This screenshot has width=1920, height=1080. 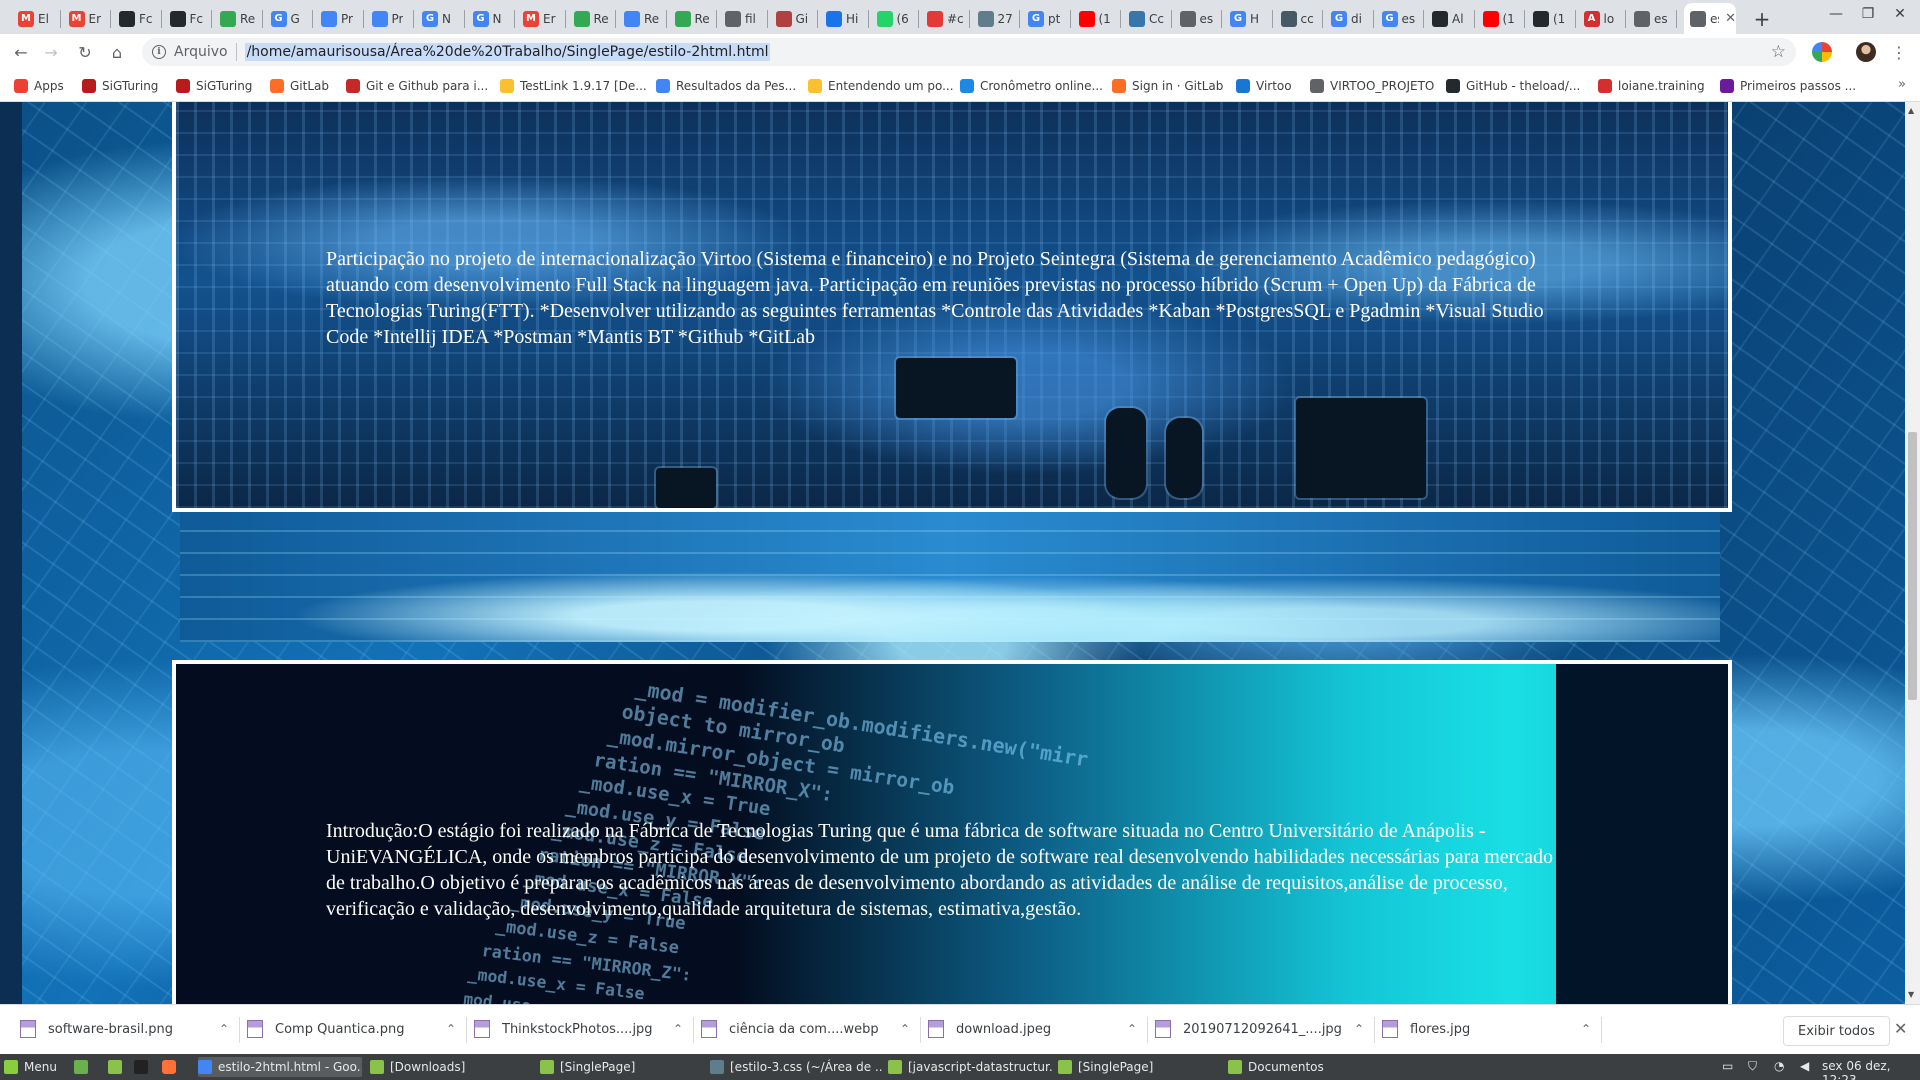 I want to click on tab: GG, so click(x=288, y=18).